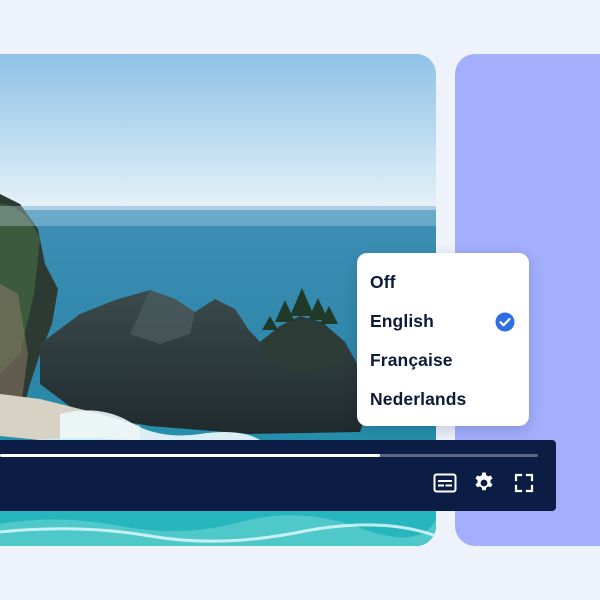 The height and width of the screenshot is (600, 600). I want to click on captions-button, so click(445, 485).